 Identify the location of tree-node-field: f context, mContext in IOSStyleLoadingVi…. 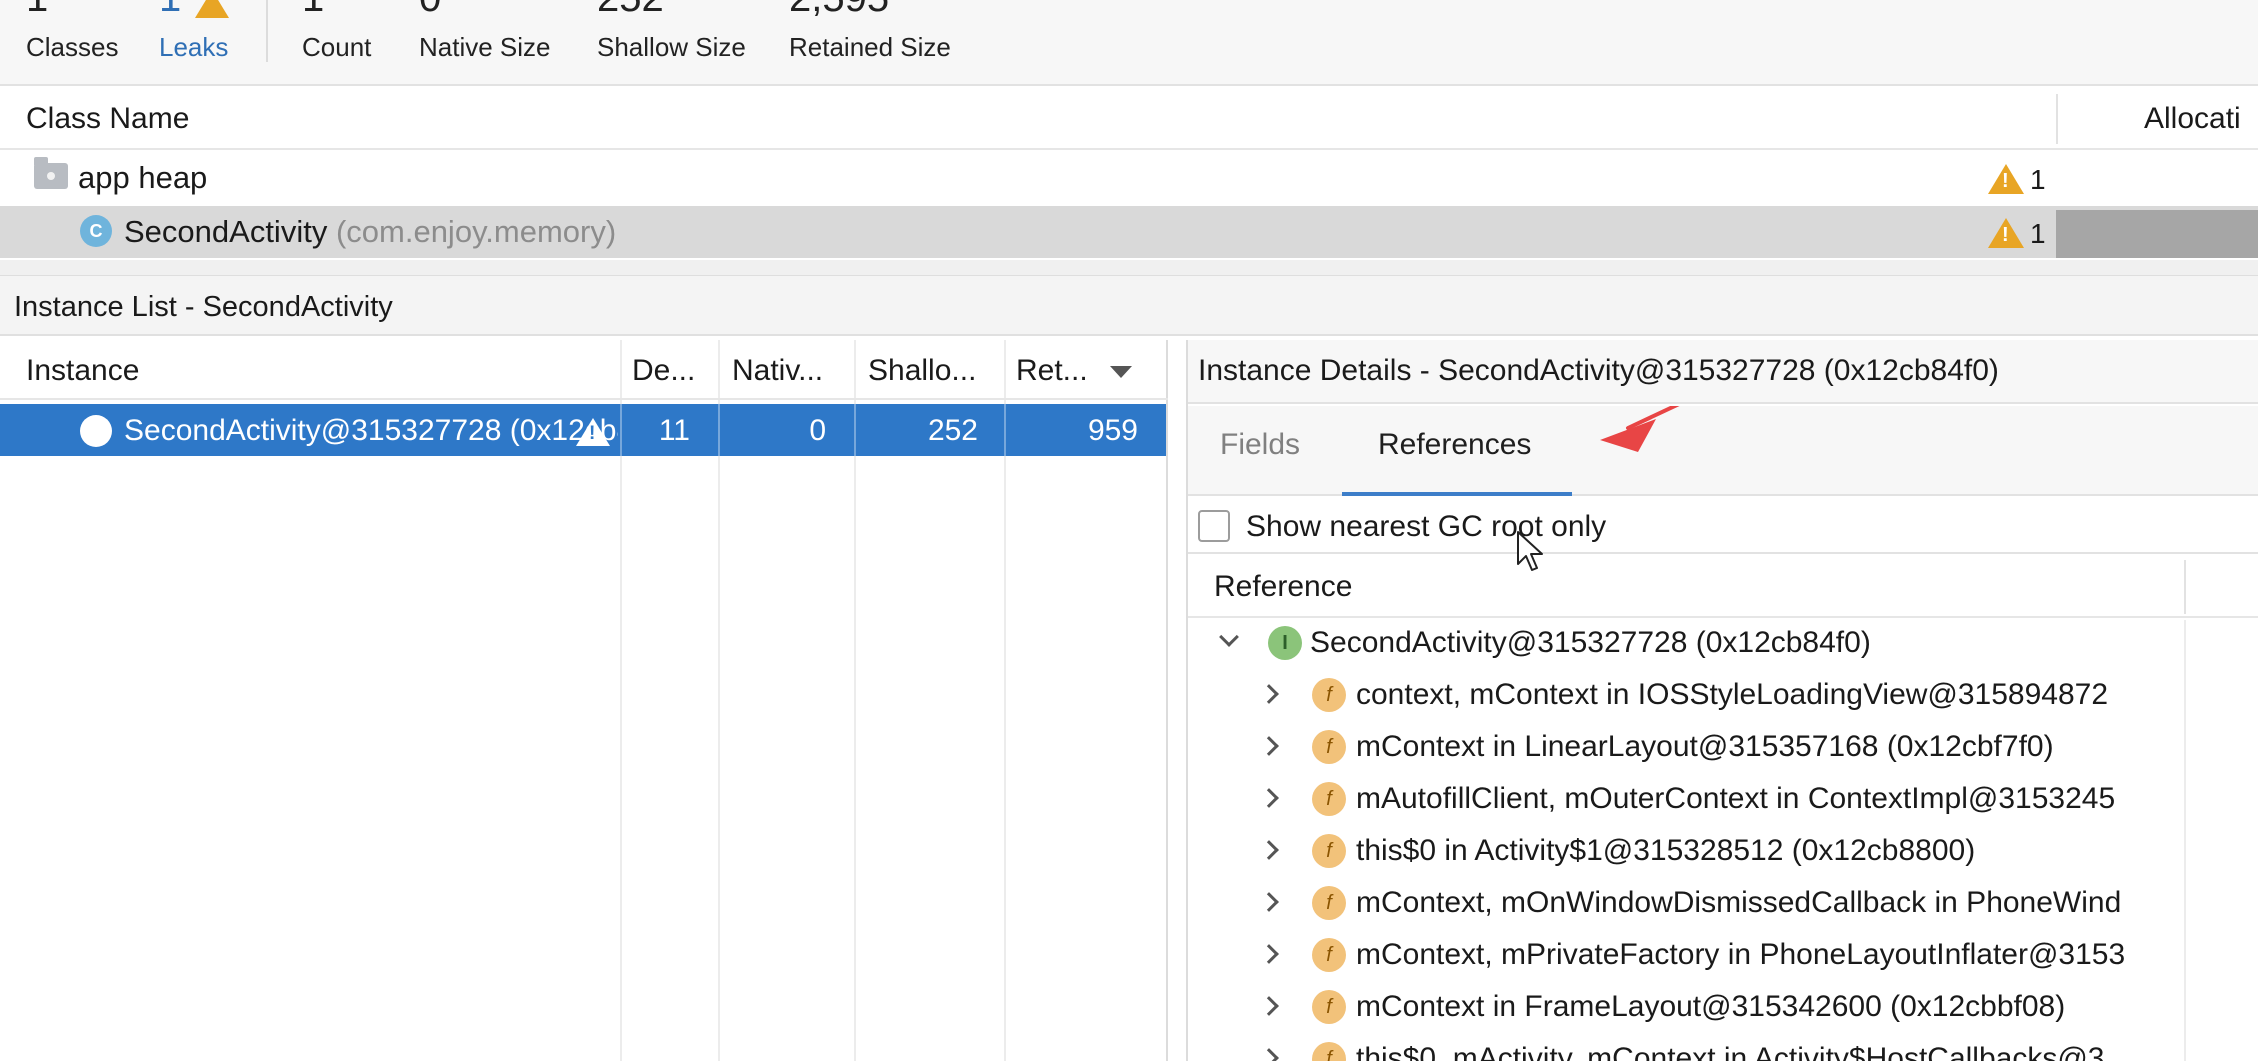
(1686, 700).